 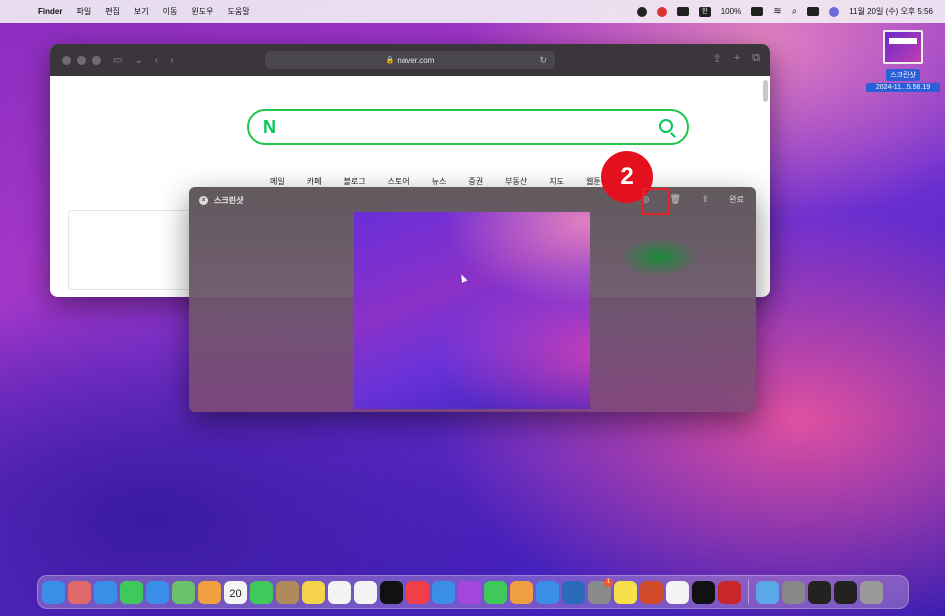 What do you see at coordinates (661, 11) in the screenshot?
I see `app-status-icon` at bounding box center [661, 11].